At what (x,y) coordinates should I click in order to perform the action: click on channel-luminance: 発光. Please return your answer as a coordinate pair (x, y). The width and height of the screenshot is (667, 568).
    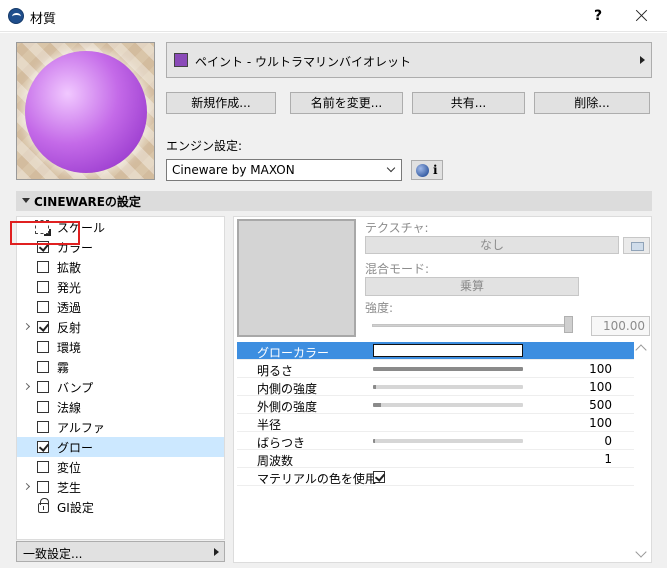
    Looking at the image, I should click on (120, 287).